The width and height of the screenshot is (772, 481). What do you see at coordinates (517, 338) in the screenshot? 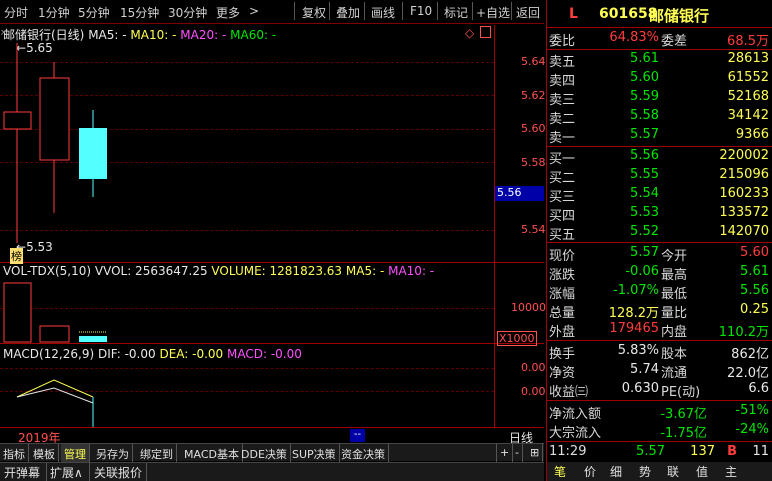
I see `volume-unit: X1000` at bounding box center [517, 338].